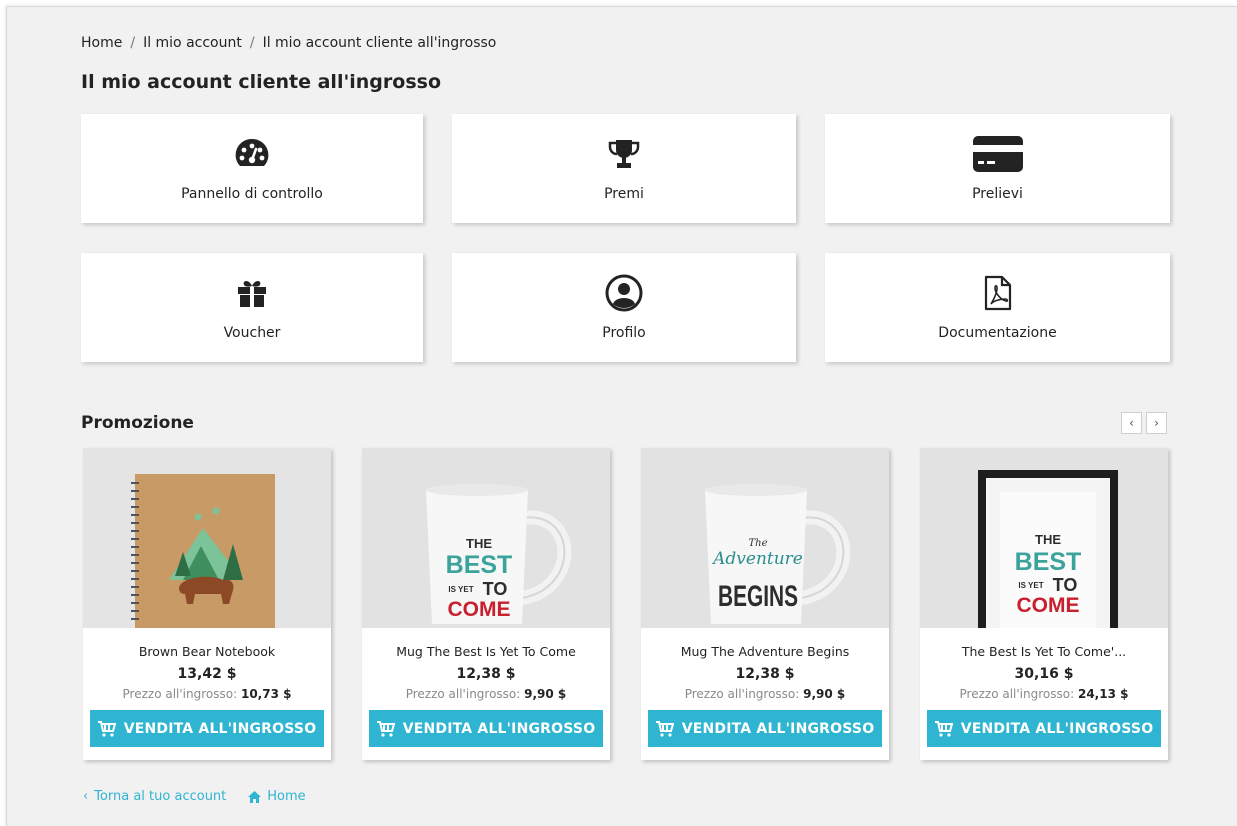 Image resolution: width=1237 pixels, height=826 pixels. I want to click on home-icon, so click(255, 796).